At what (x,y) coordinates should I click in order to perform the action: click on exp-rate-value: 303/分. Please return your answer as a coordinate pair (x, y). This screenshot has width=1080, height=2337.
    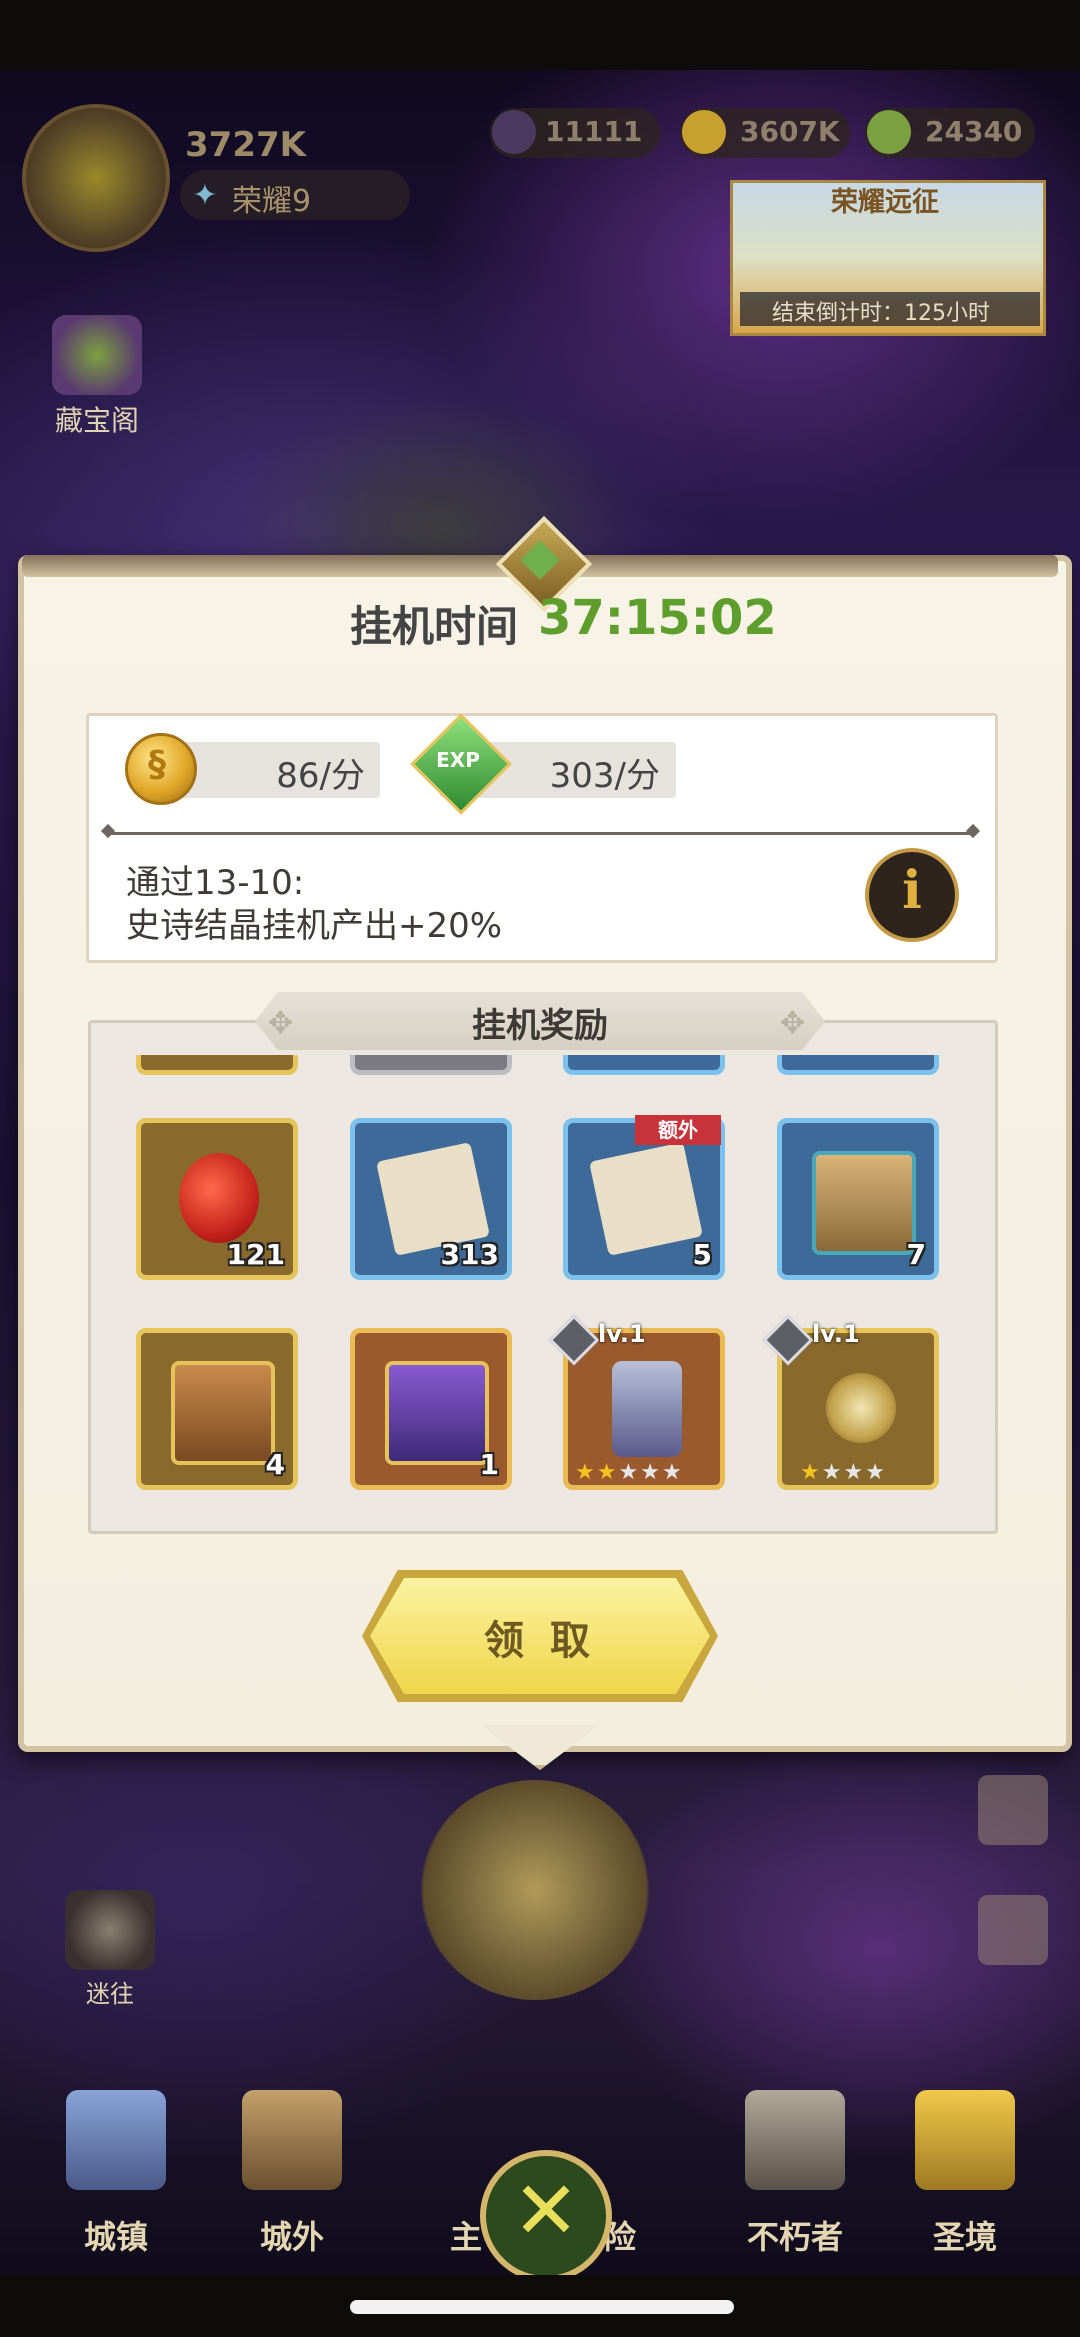
    Looking at the image, I should click on (604, 776).